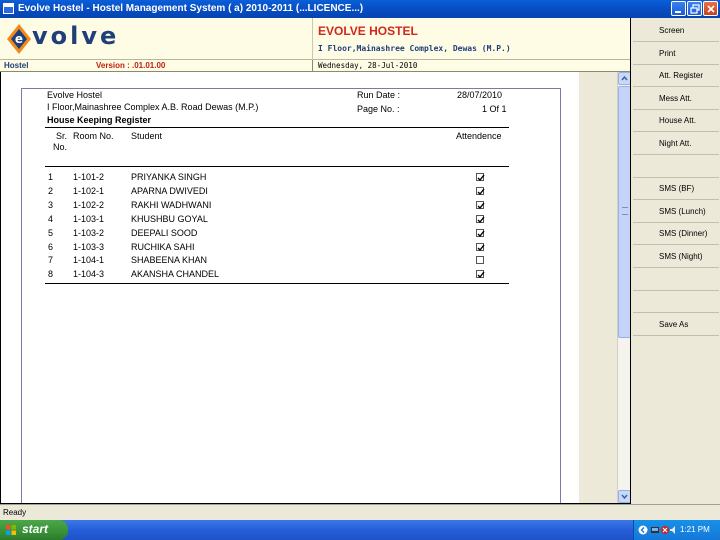 This screenshot has width=720, height=540. What do you see at coordinates (169, 260) in the screenshot?
I see `row-student-name: SHABEENA KHAN` at bounding box center [169, 260].